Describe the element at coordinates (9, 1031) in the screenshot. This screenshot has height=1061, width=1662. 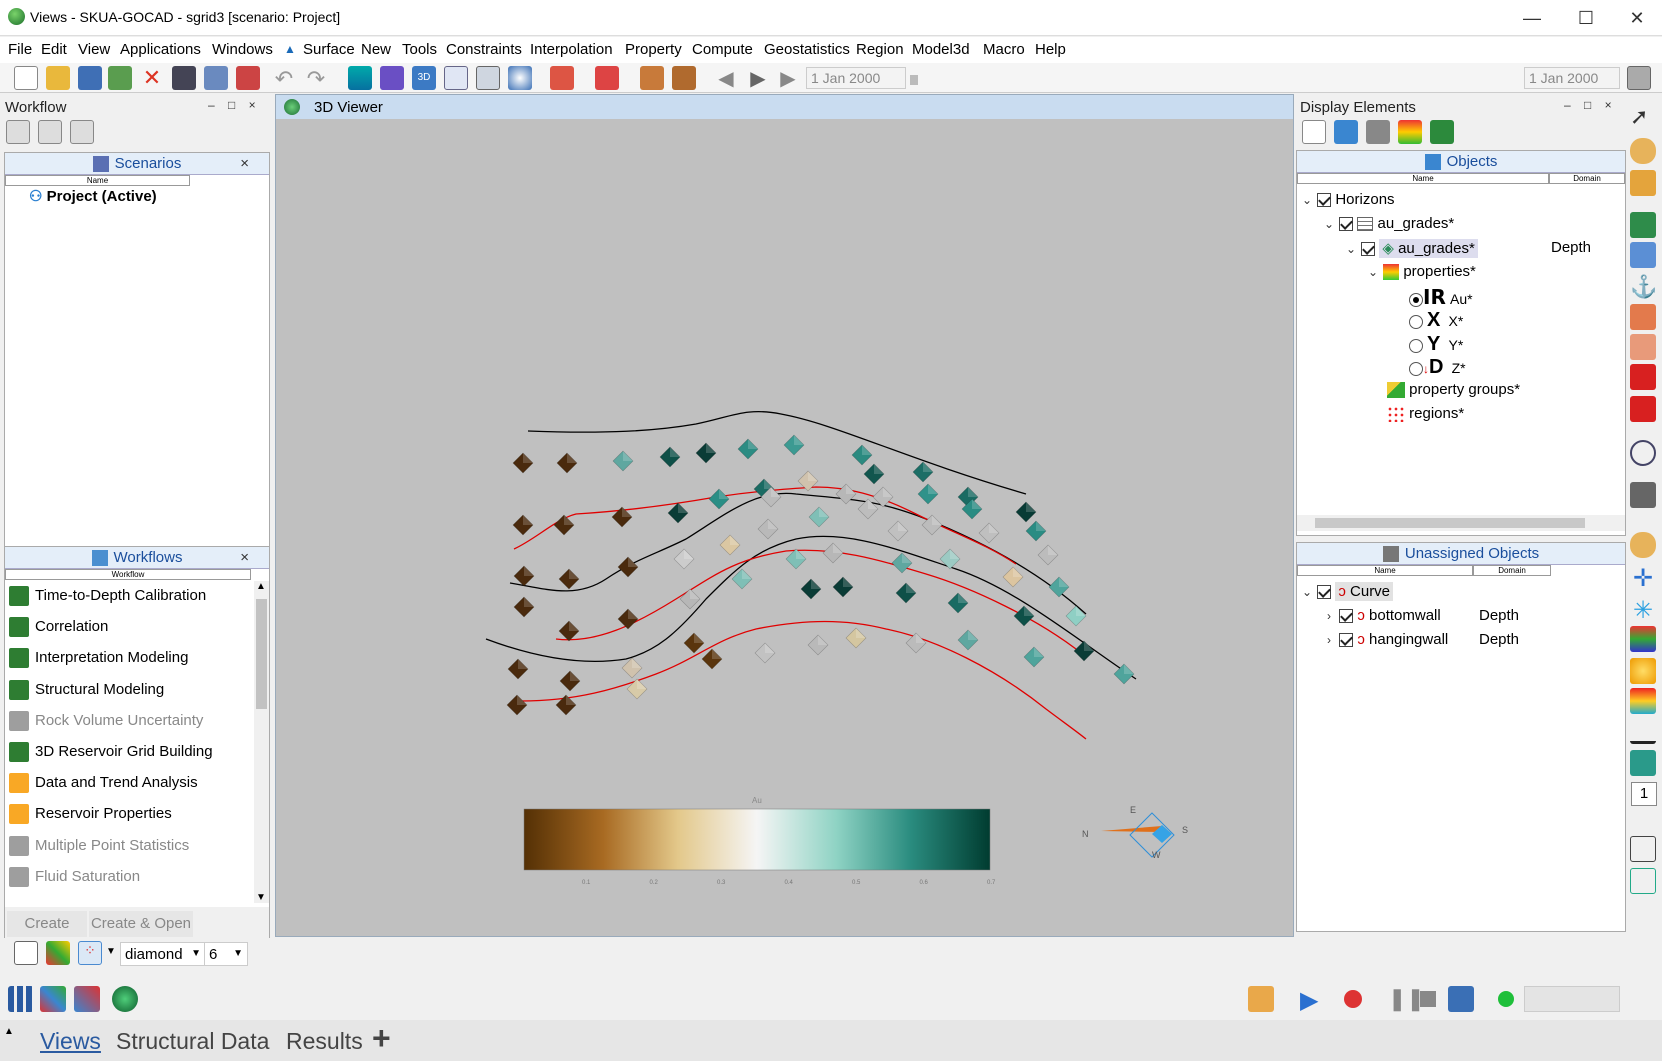
I see `tab-bar-collapse-icon: ▲` at that location.